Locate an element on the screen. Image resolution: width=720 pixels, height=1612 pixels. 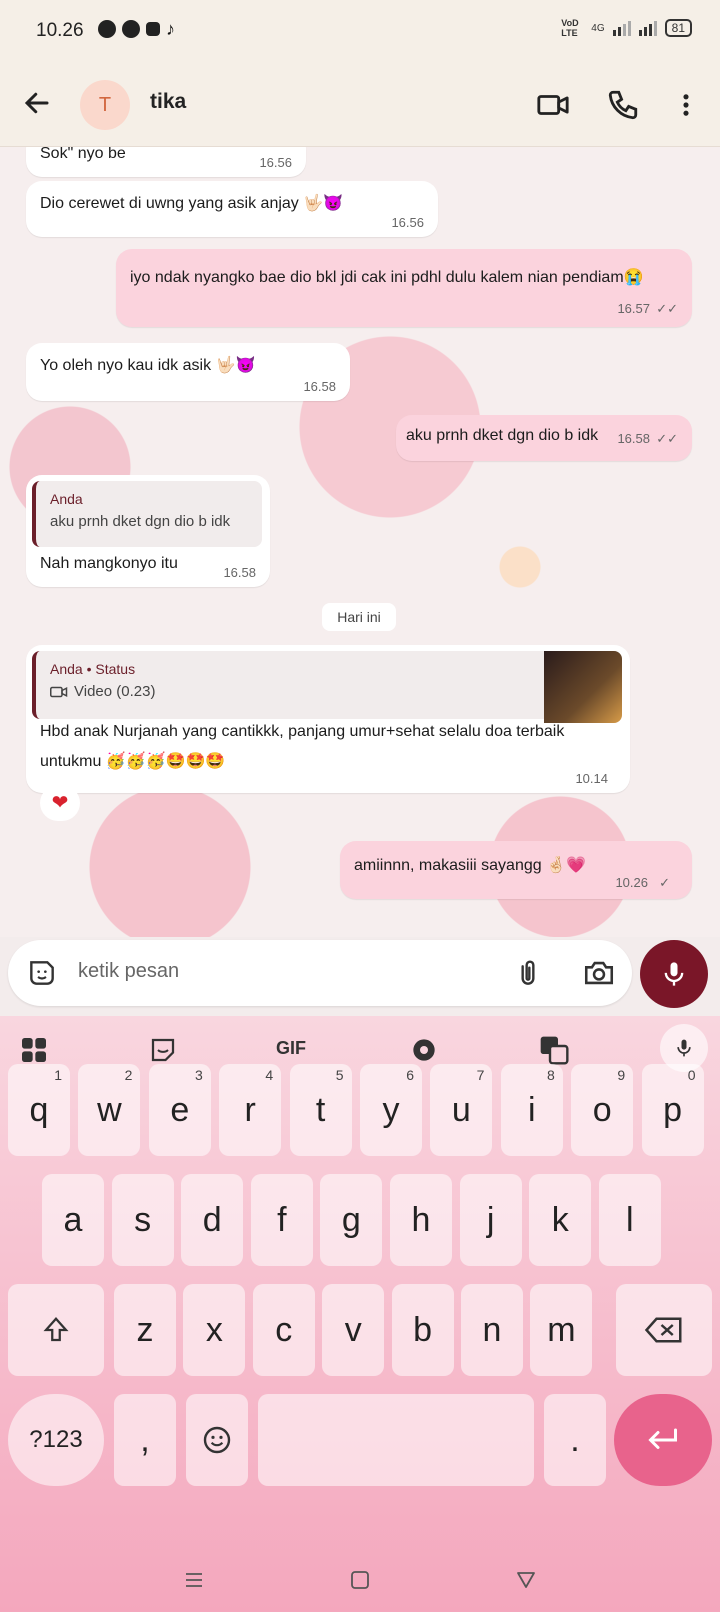
key-r: r4 is located at coordinates (250, 1110).